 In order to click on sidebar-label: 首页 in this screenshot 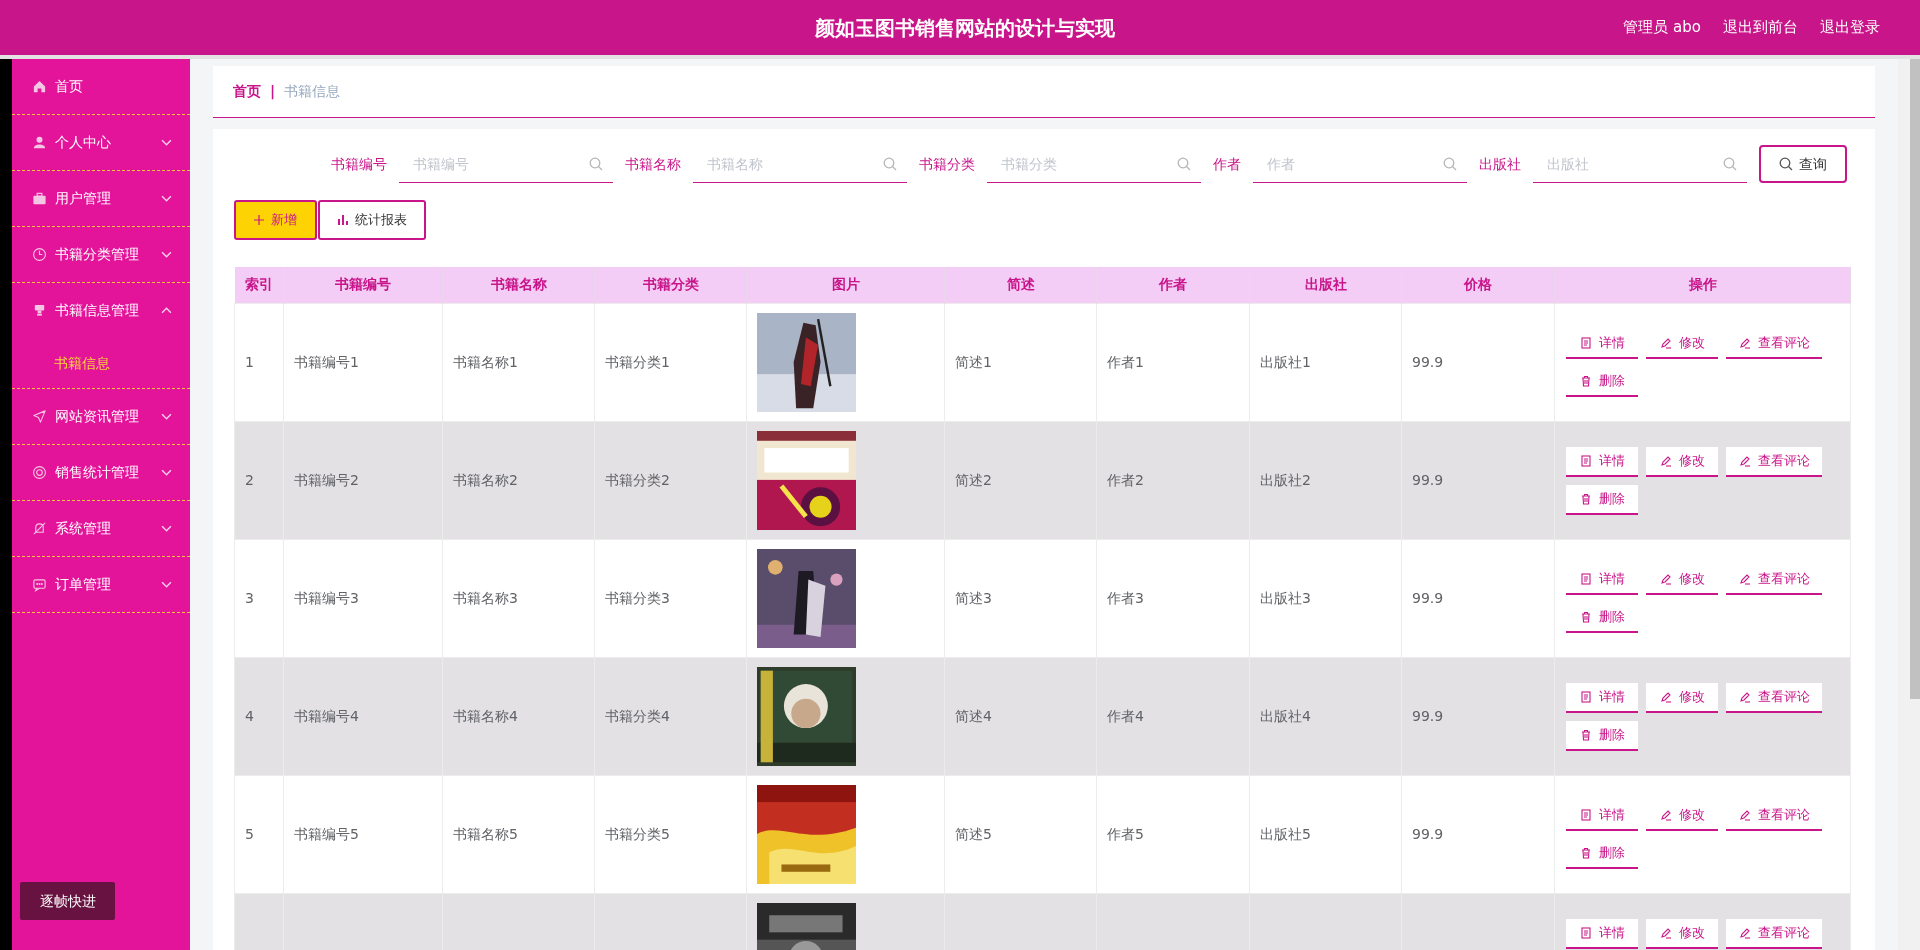, I will do `click(69, 86)`.